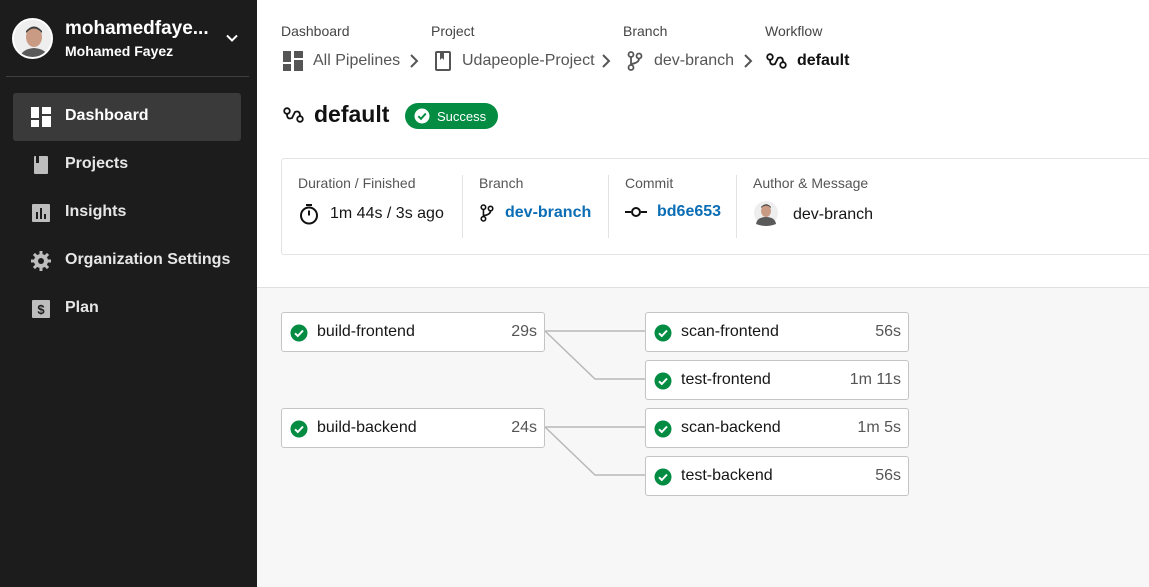 Image resolution: width=1149 pixels, height=587 pixels. I want to click on job-build-backend: build-backend 24s, so click(413, 428).